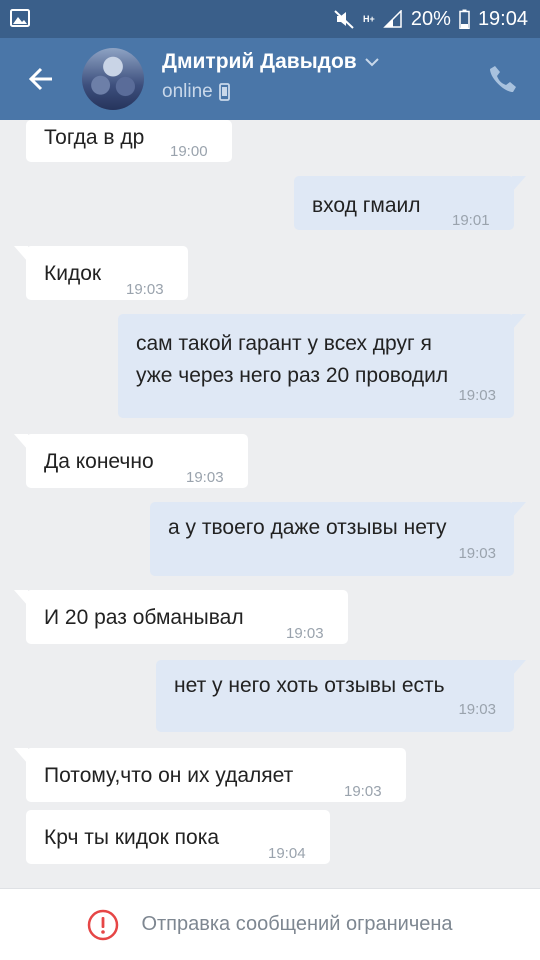  I want to click on message-time: 19:01, so click(471, 220).